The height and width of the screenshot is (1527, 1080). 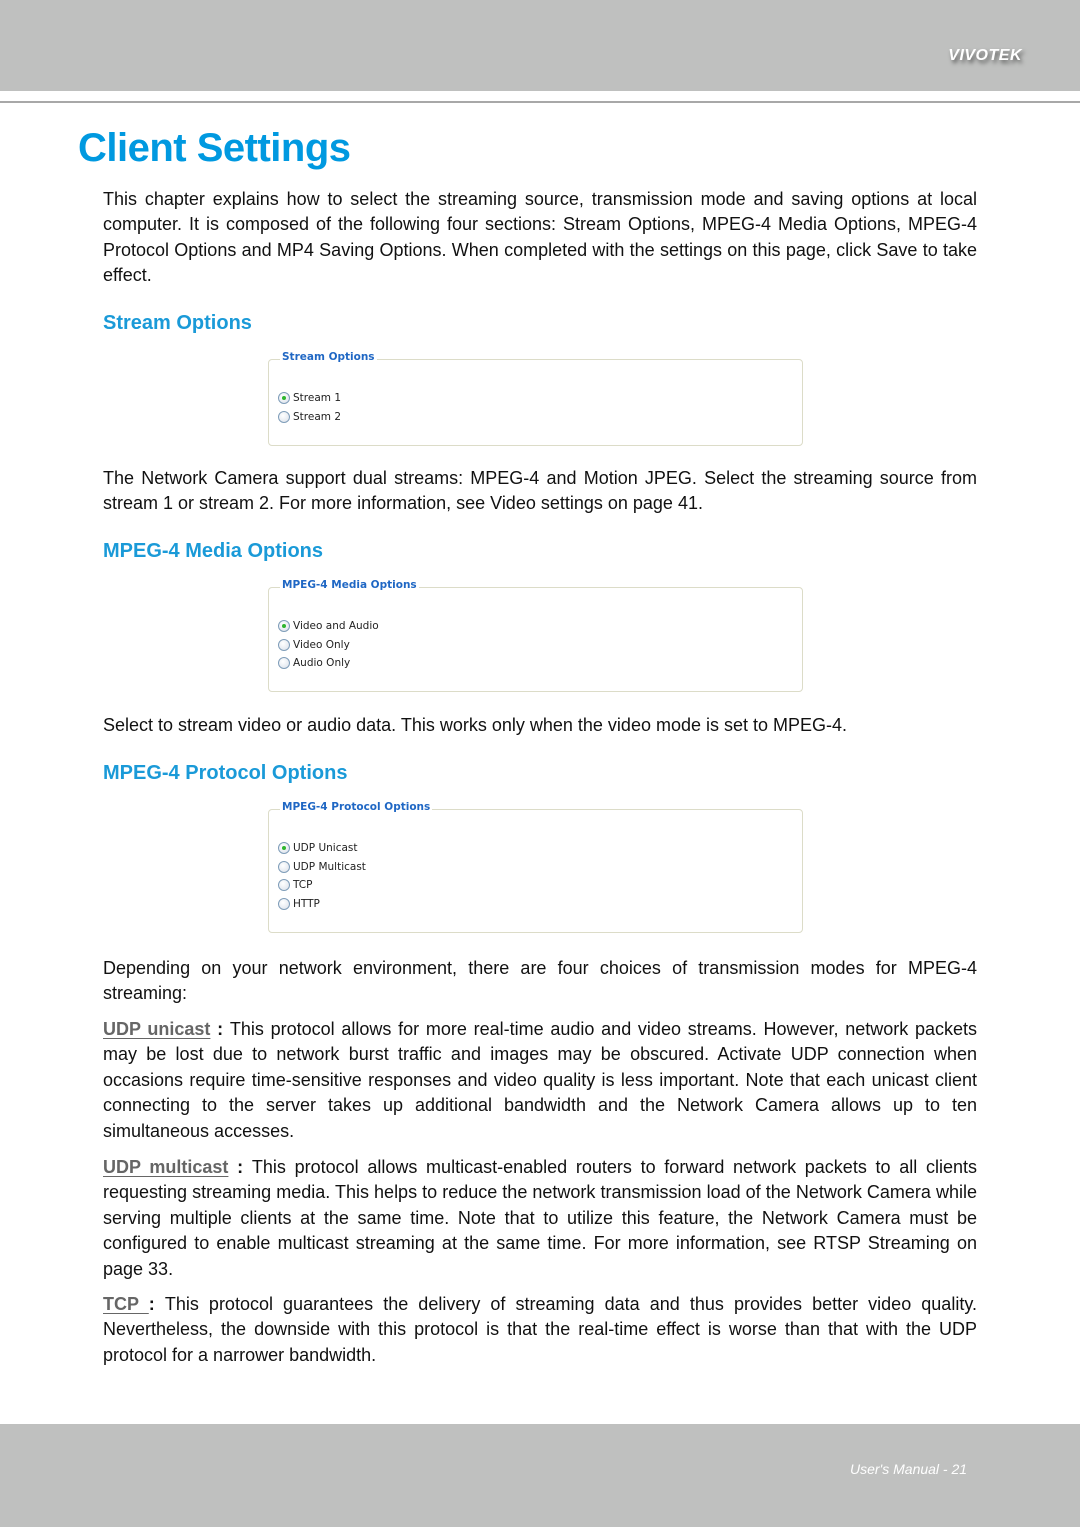 I want to click on radio-stream-2: Stream 2, so click(x=309, y=417).